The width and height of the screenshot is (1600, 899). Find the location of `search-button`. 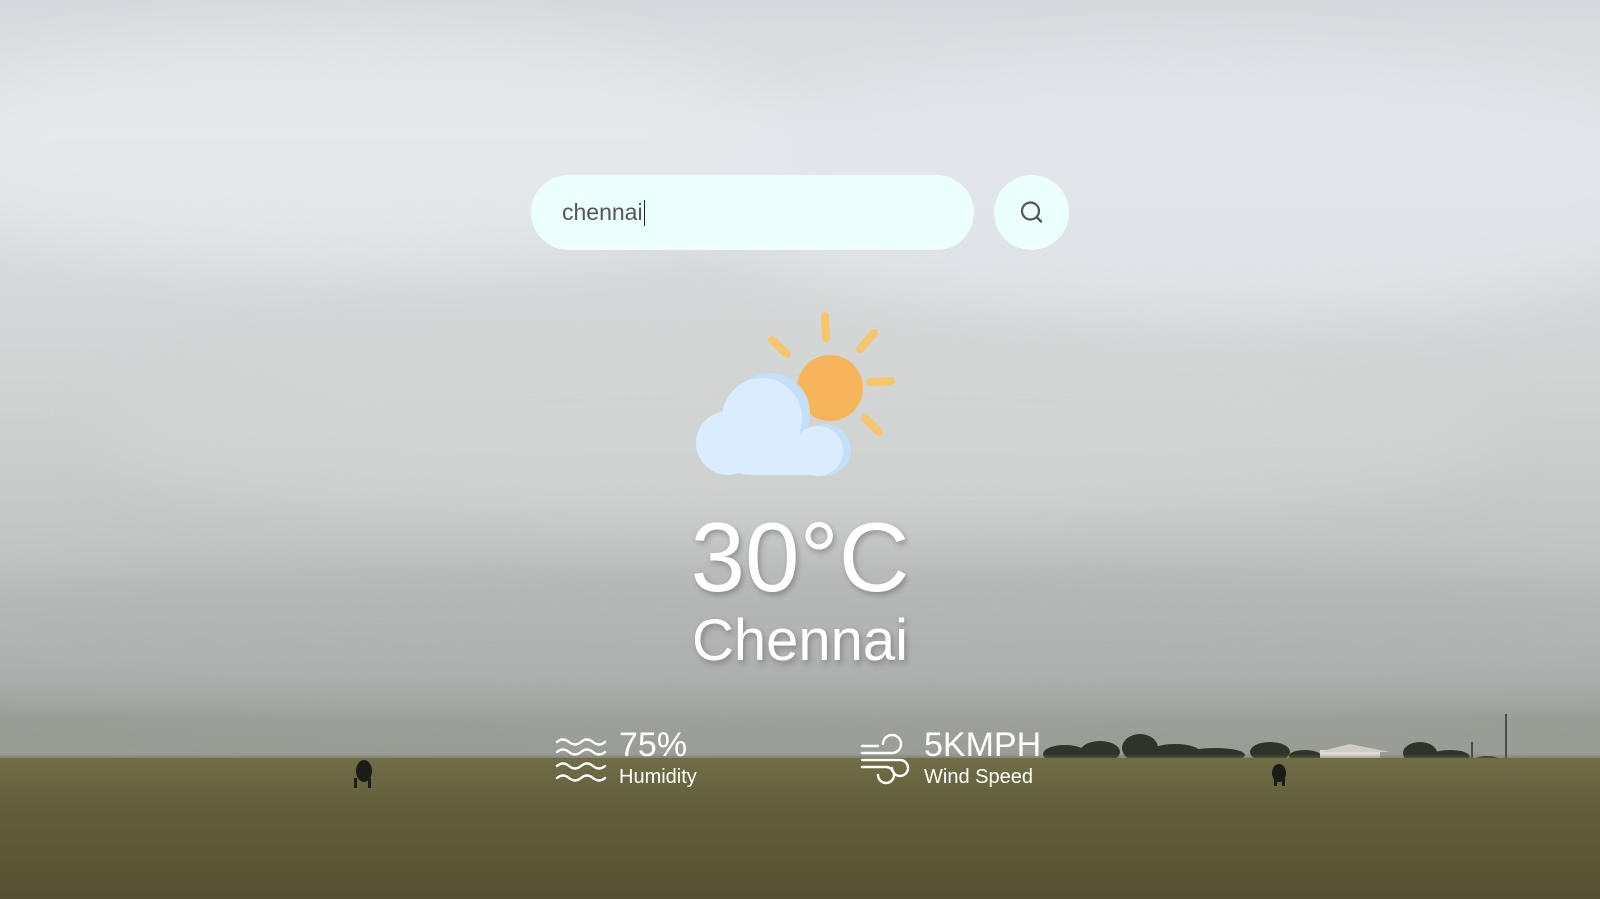

search-button is located at coordinates (1031, 212).